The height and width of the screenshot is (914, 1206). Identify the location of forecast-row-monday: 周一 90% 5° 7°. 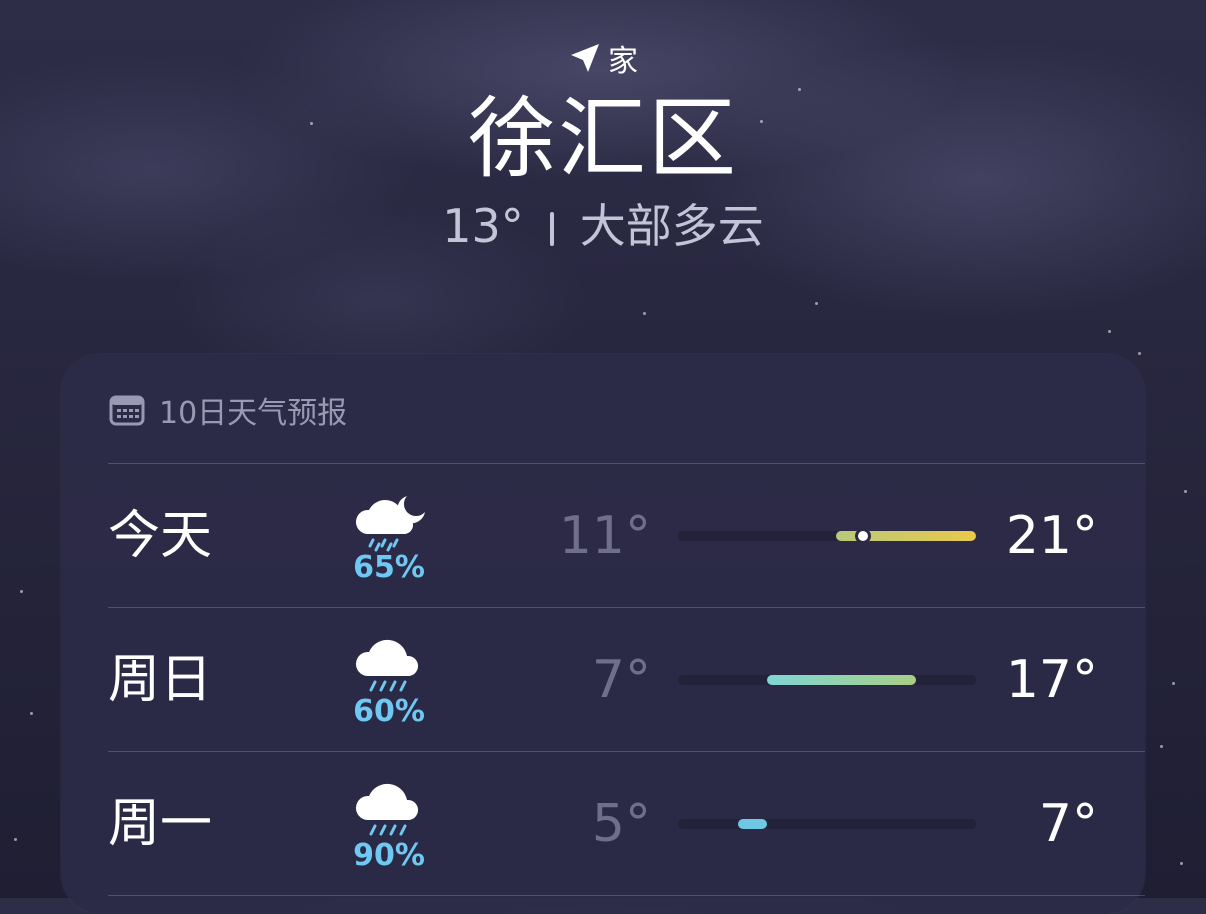
(603, 824).